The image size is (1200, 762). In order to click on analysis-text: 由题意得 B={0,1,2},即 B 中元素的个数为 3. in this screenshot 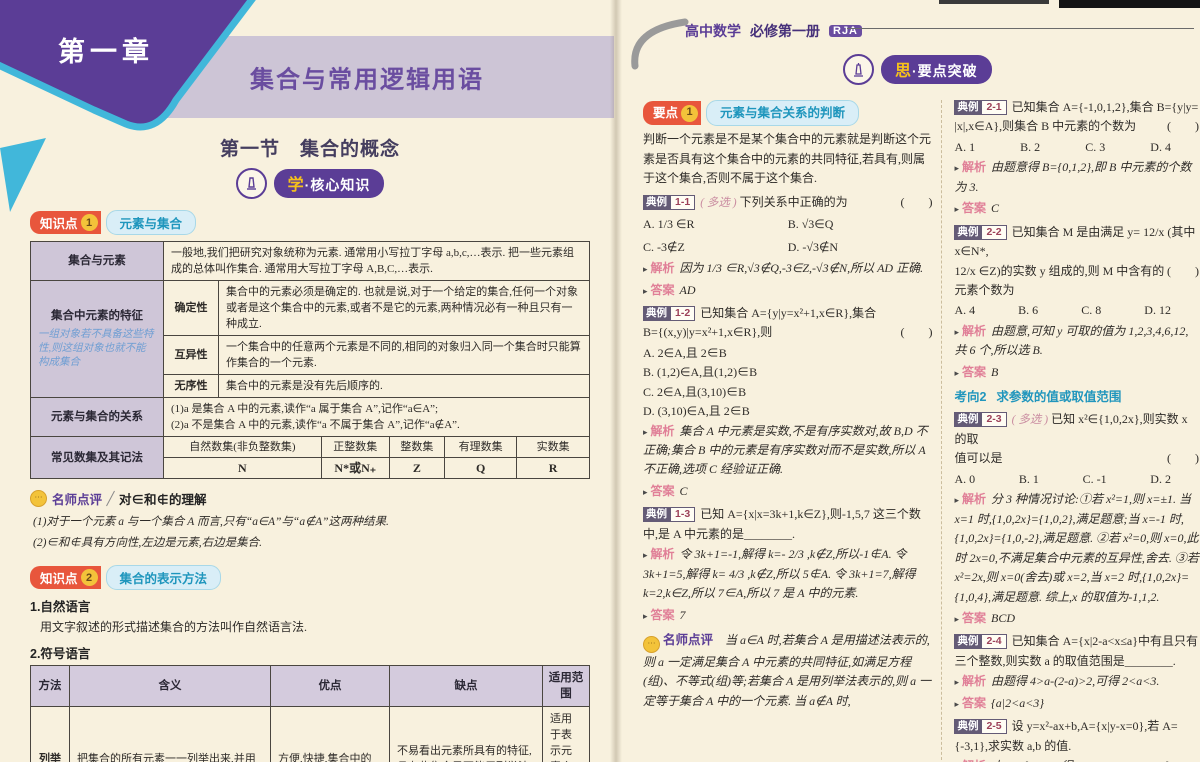, I will do `click(1073, 177)`.